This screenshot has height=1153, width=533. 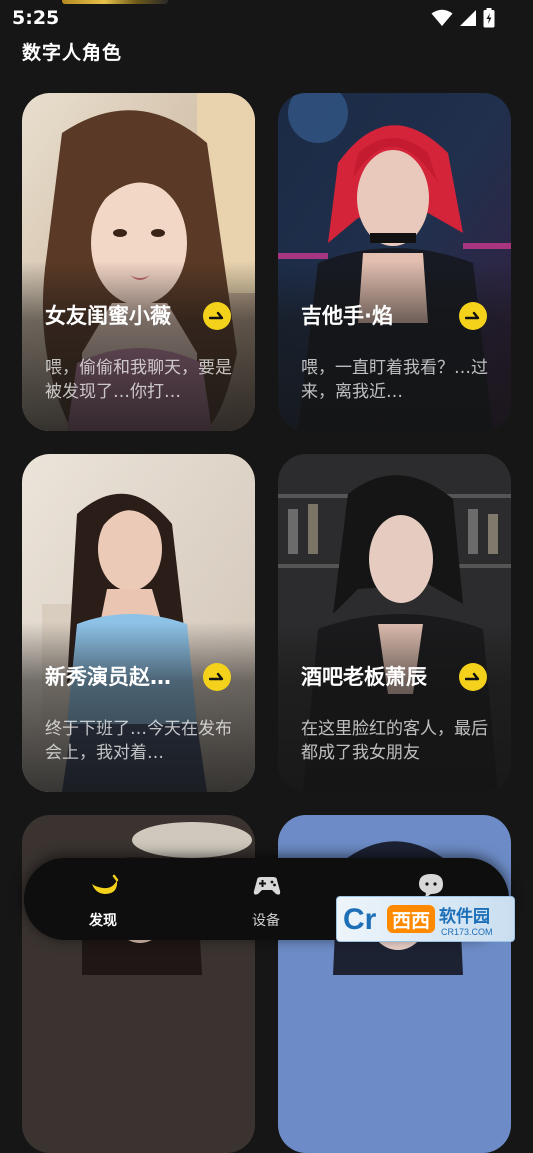 What do you see at coordinates (411, 921) in the screenshot?
I see `svg-text: 西西` at bounding box center [411, 921].